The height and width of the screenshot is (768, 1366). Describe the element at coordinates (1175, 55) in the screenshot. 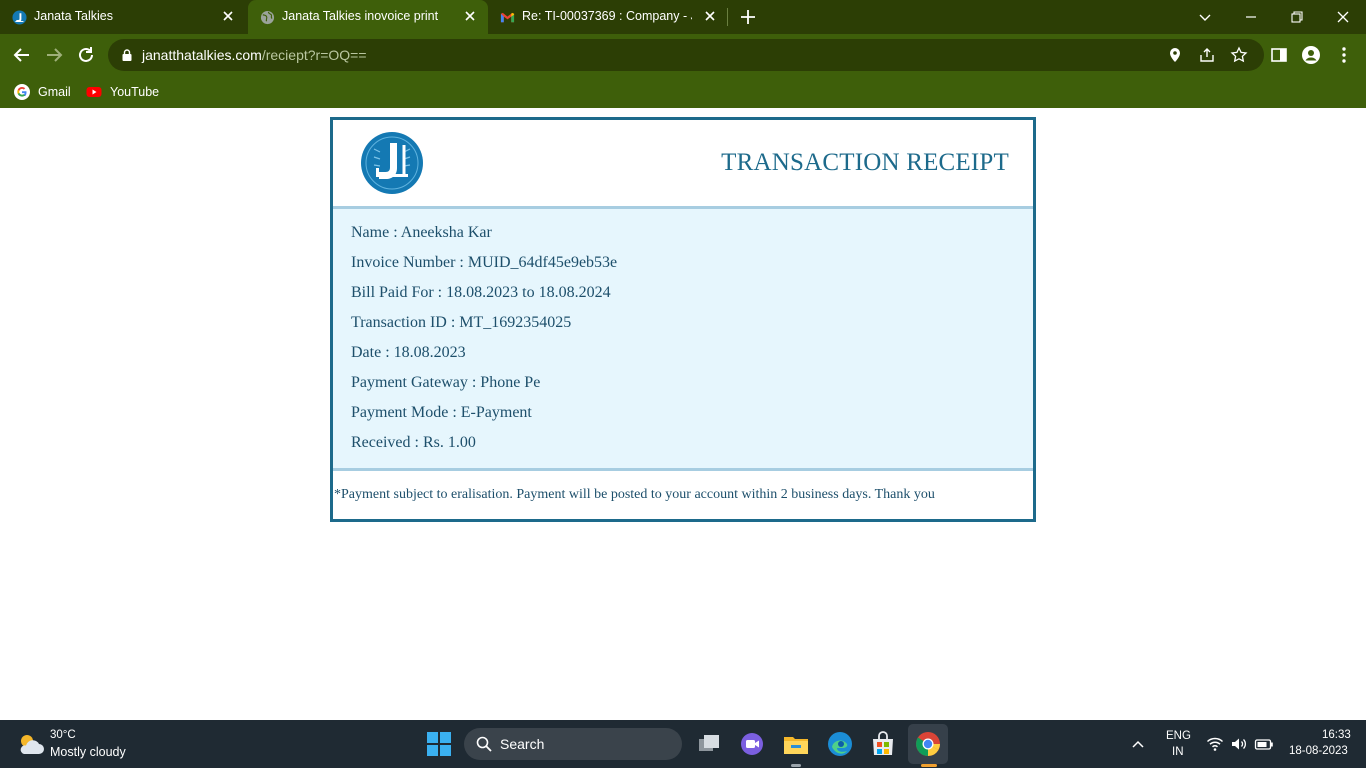

I see `location-pin-icon` at that location.